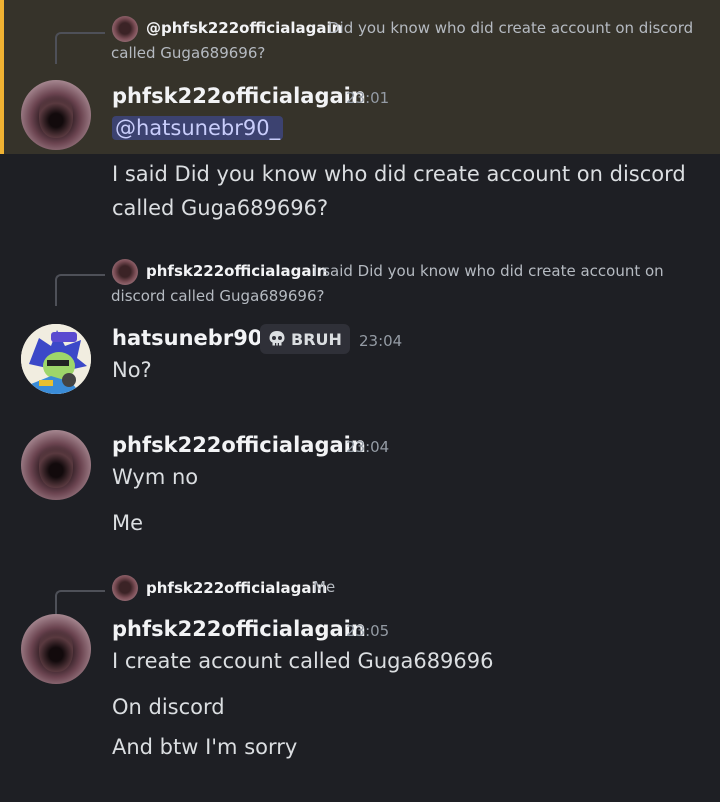 The width and height of the screenshot is (720, 802). What do you see at coordinates (205, 747) in the screenshot?
I see `message-content: And btw I'm sorry` at bounding box center [205, 747].